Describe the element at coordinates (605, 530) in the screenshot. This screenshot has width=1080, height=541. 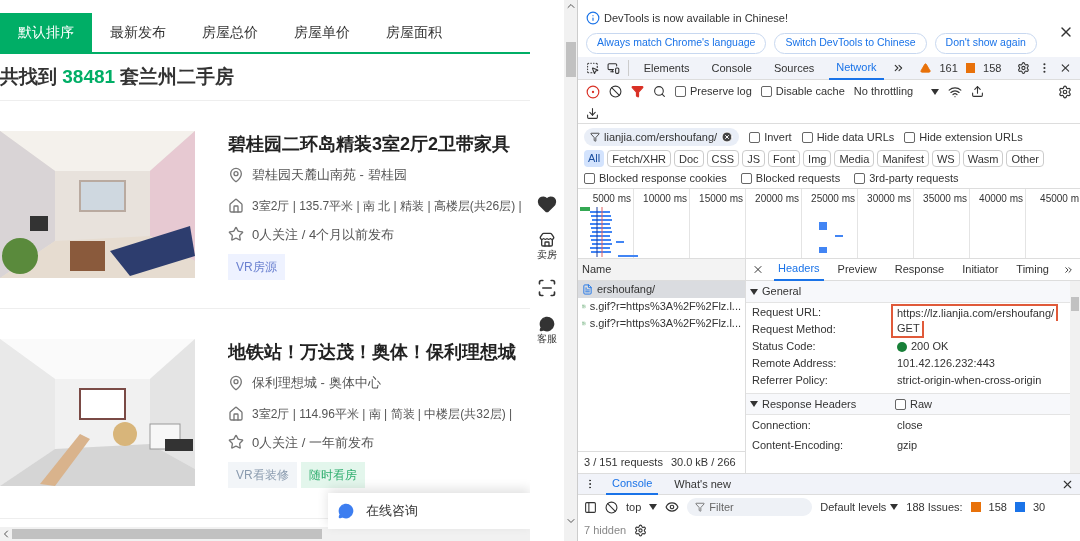
I see `hidden-count: 7 hidden` at that location.